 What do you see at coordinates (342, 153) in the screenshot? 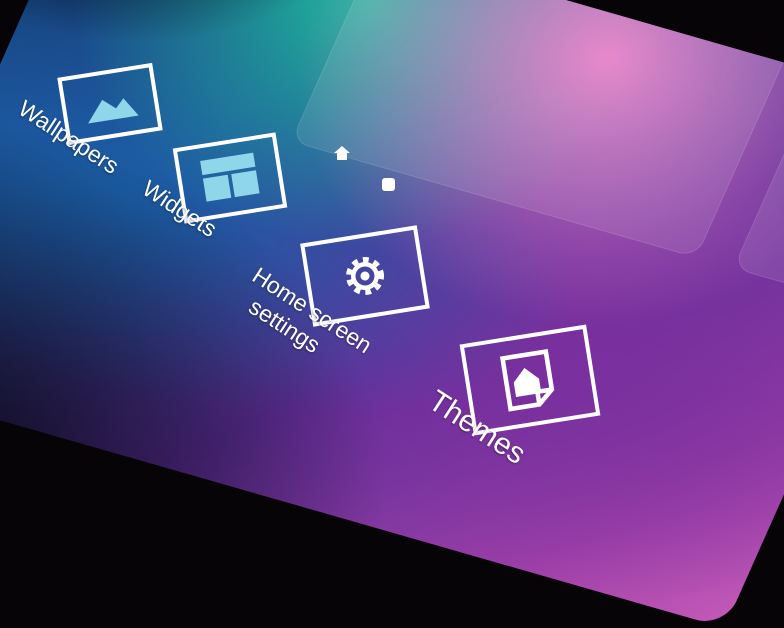
I see `home-icon` at bounding box center [342, 153].